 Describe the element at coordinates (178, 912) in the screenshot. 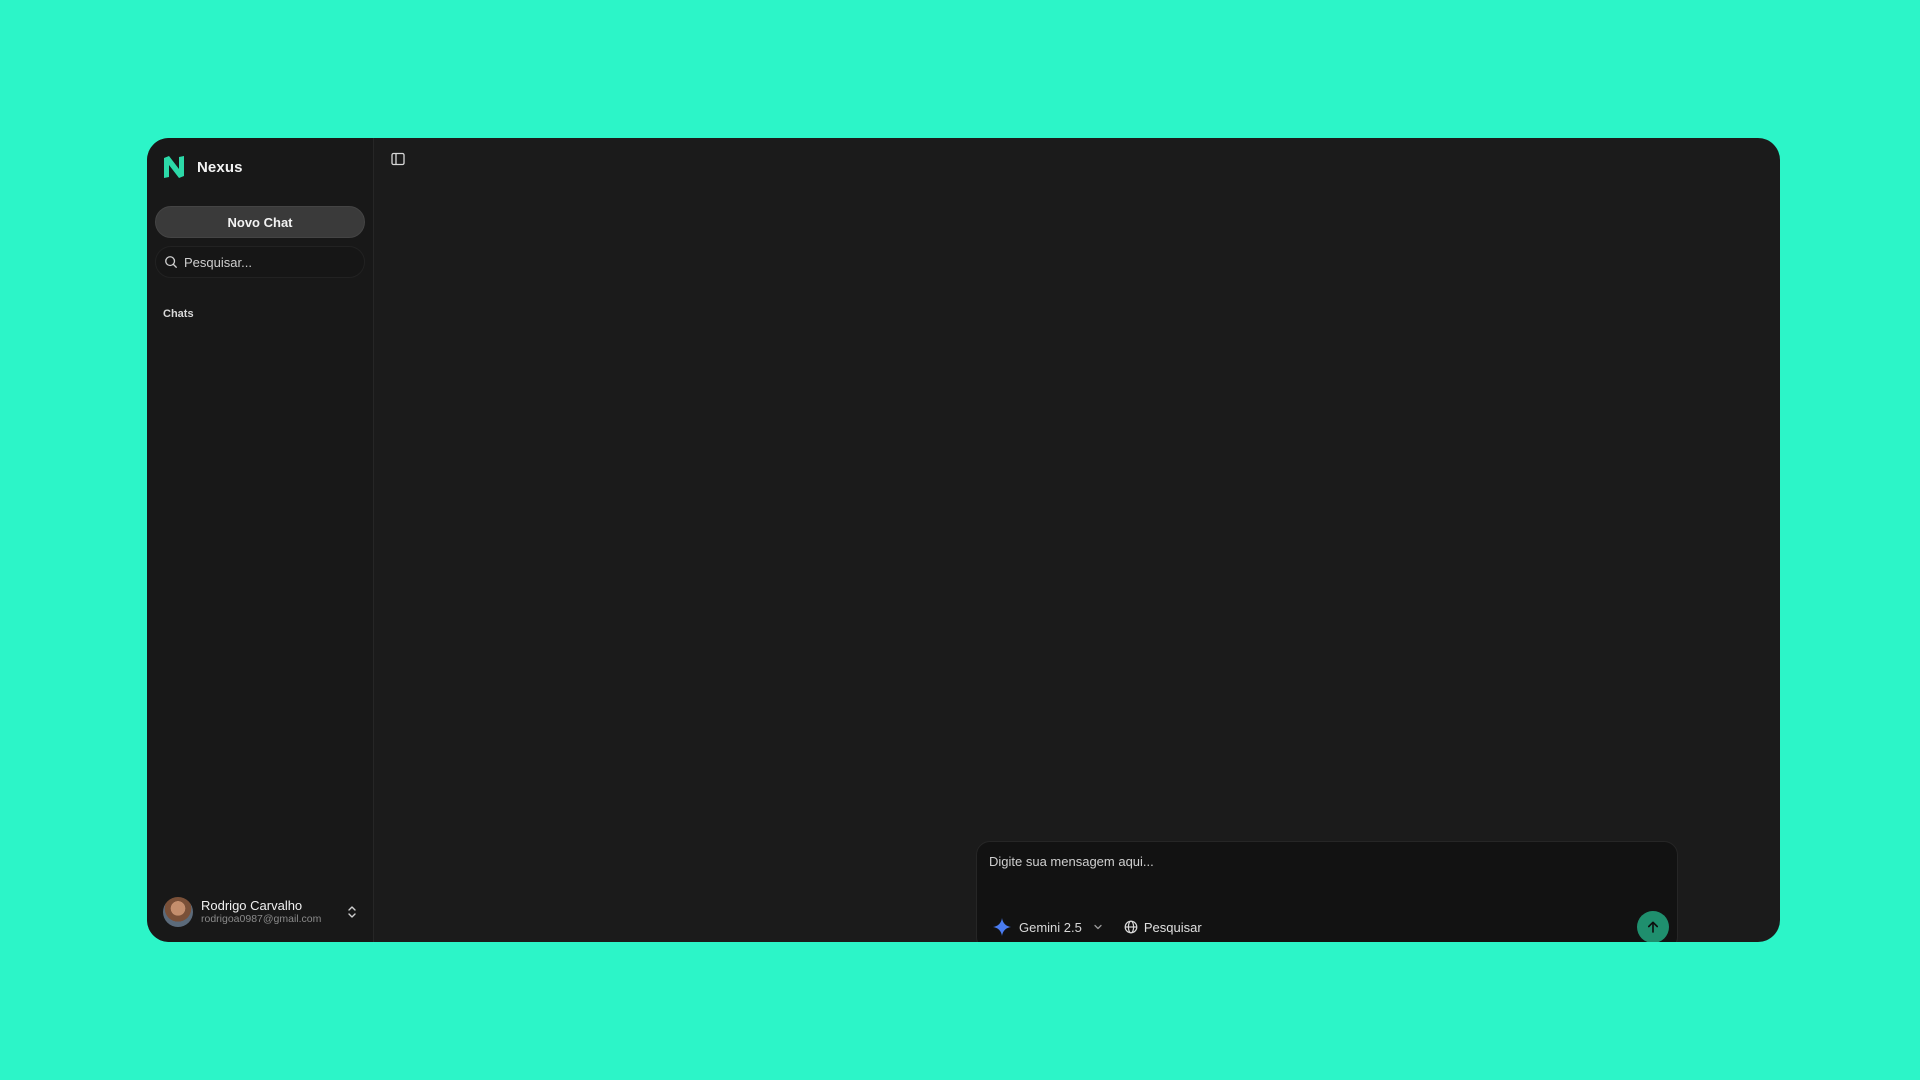

I see `avatar` at that location.